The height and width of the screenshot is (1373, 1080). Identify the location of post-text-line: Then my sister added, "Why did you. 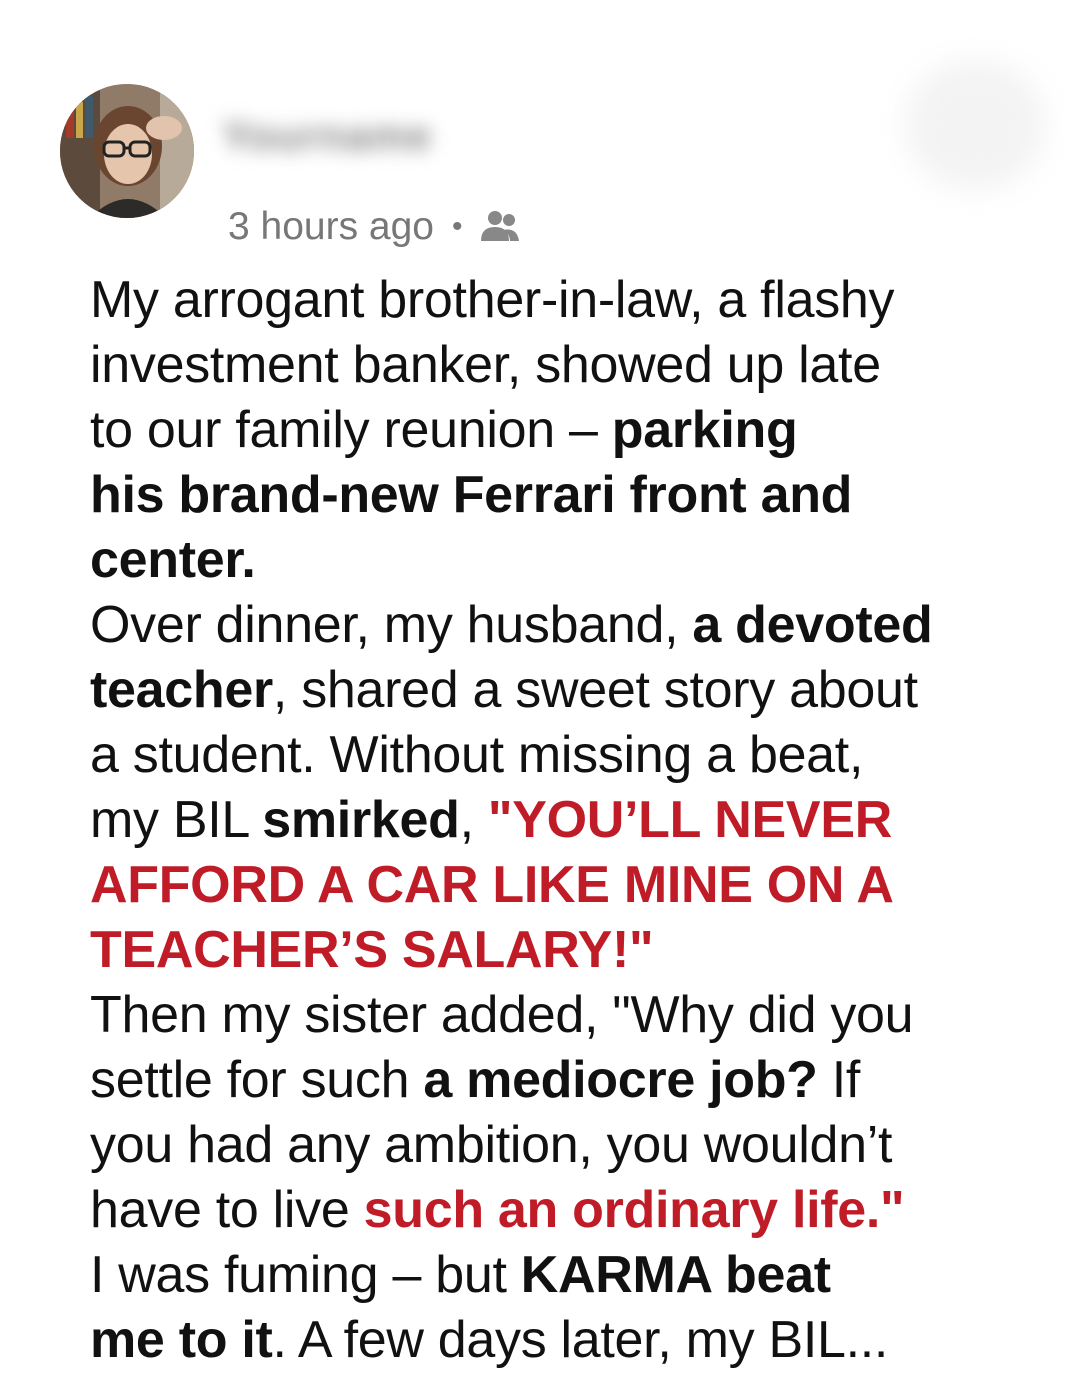
(570, 1015).